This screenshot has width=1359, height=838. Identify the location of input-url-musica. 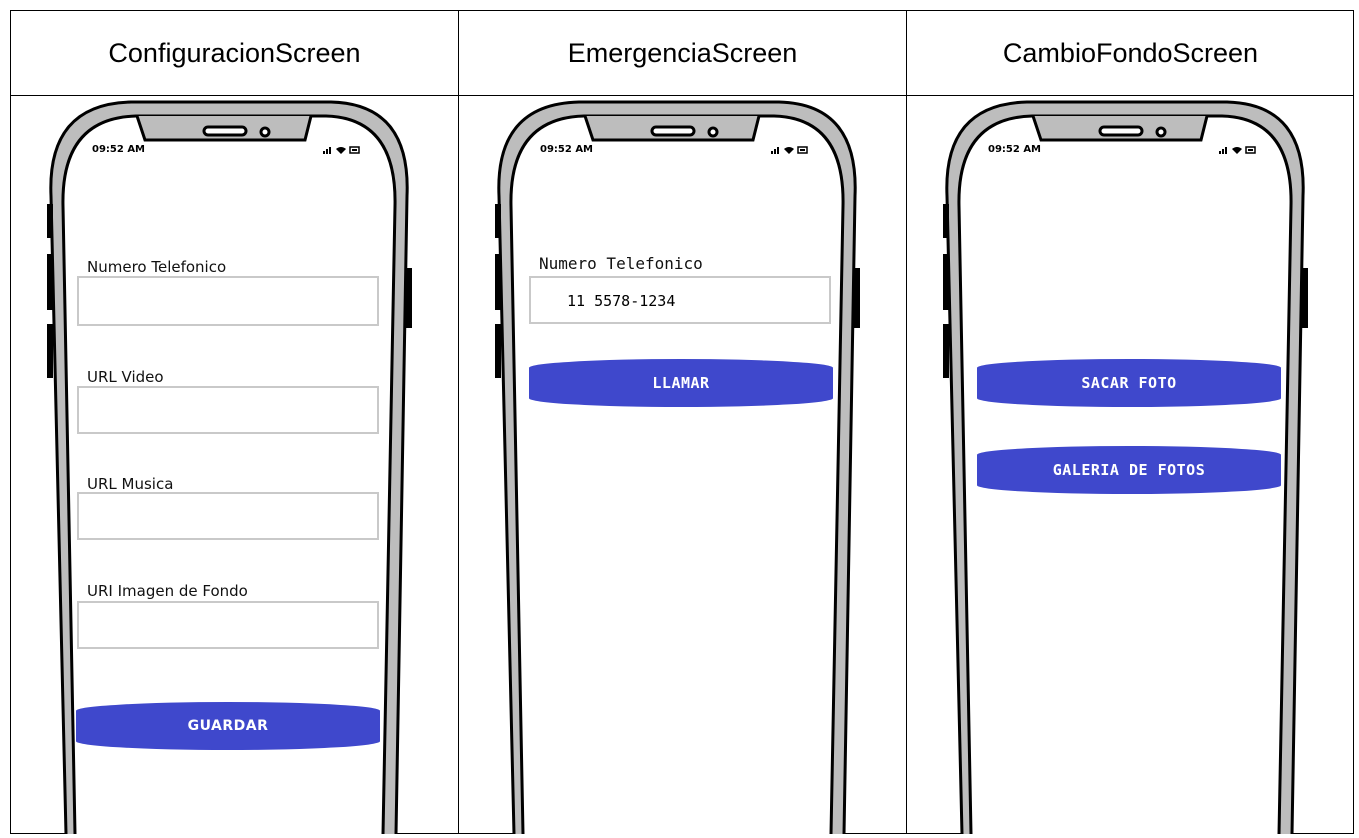
(228, 516).